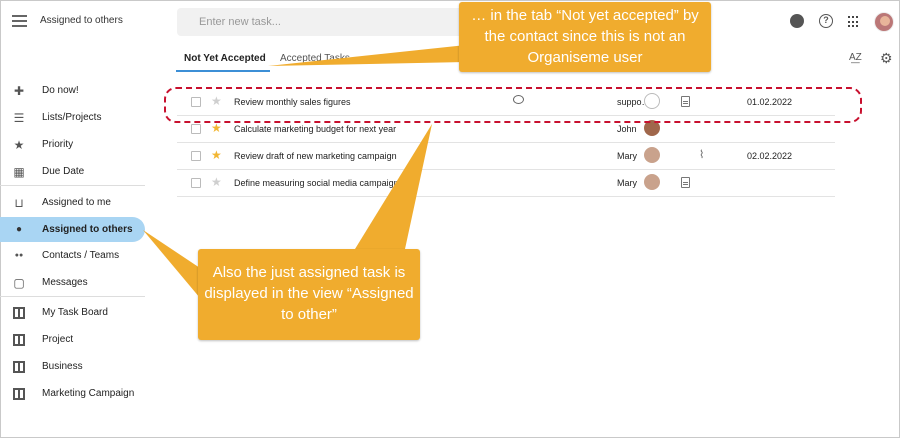  I want to click on callout-top-pointer, so click(367, 55).